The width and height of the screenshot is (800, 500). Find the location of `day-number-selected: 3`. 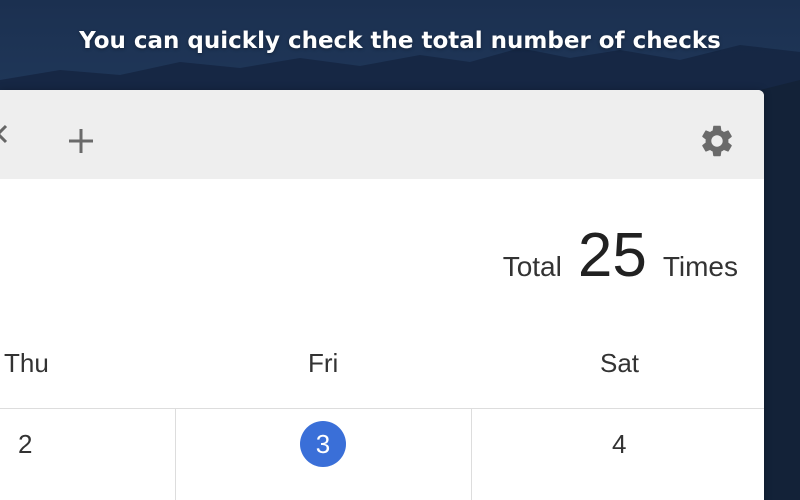

day-number-selected: 3 is located at coordinates (323, 444).